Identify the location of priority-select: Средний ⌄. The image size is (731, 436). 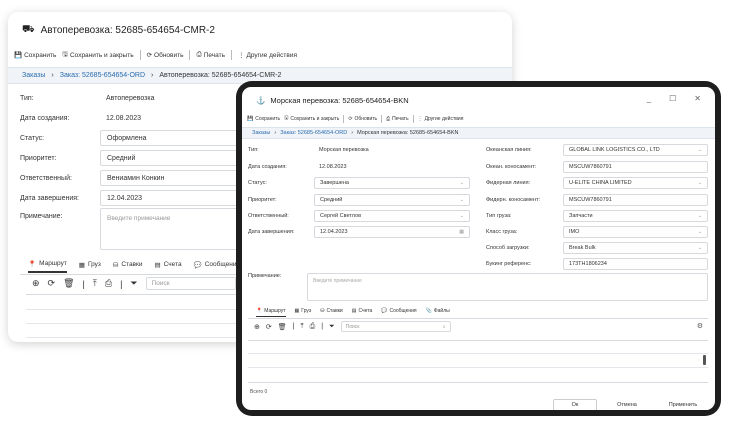
(392, 200).